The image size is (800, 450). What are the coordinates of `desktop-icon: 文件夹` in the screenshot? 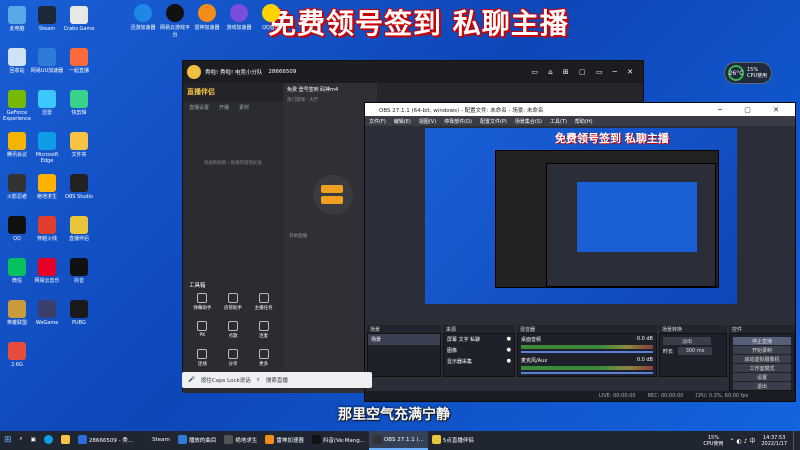 It's located at (79, 145).